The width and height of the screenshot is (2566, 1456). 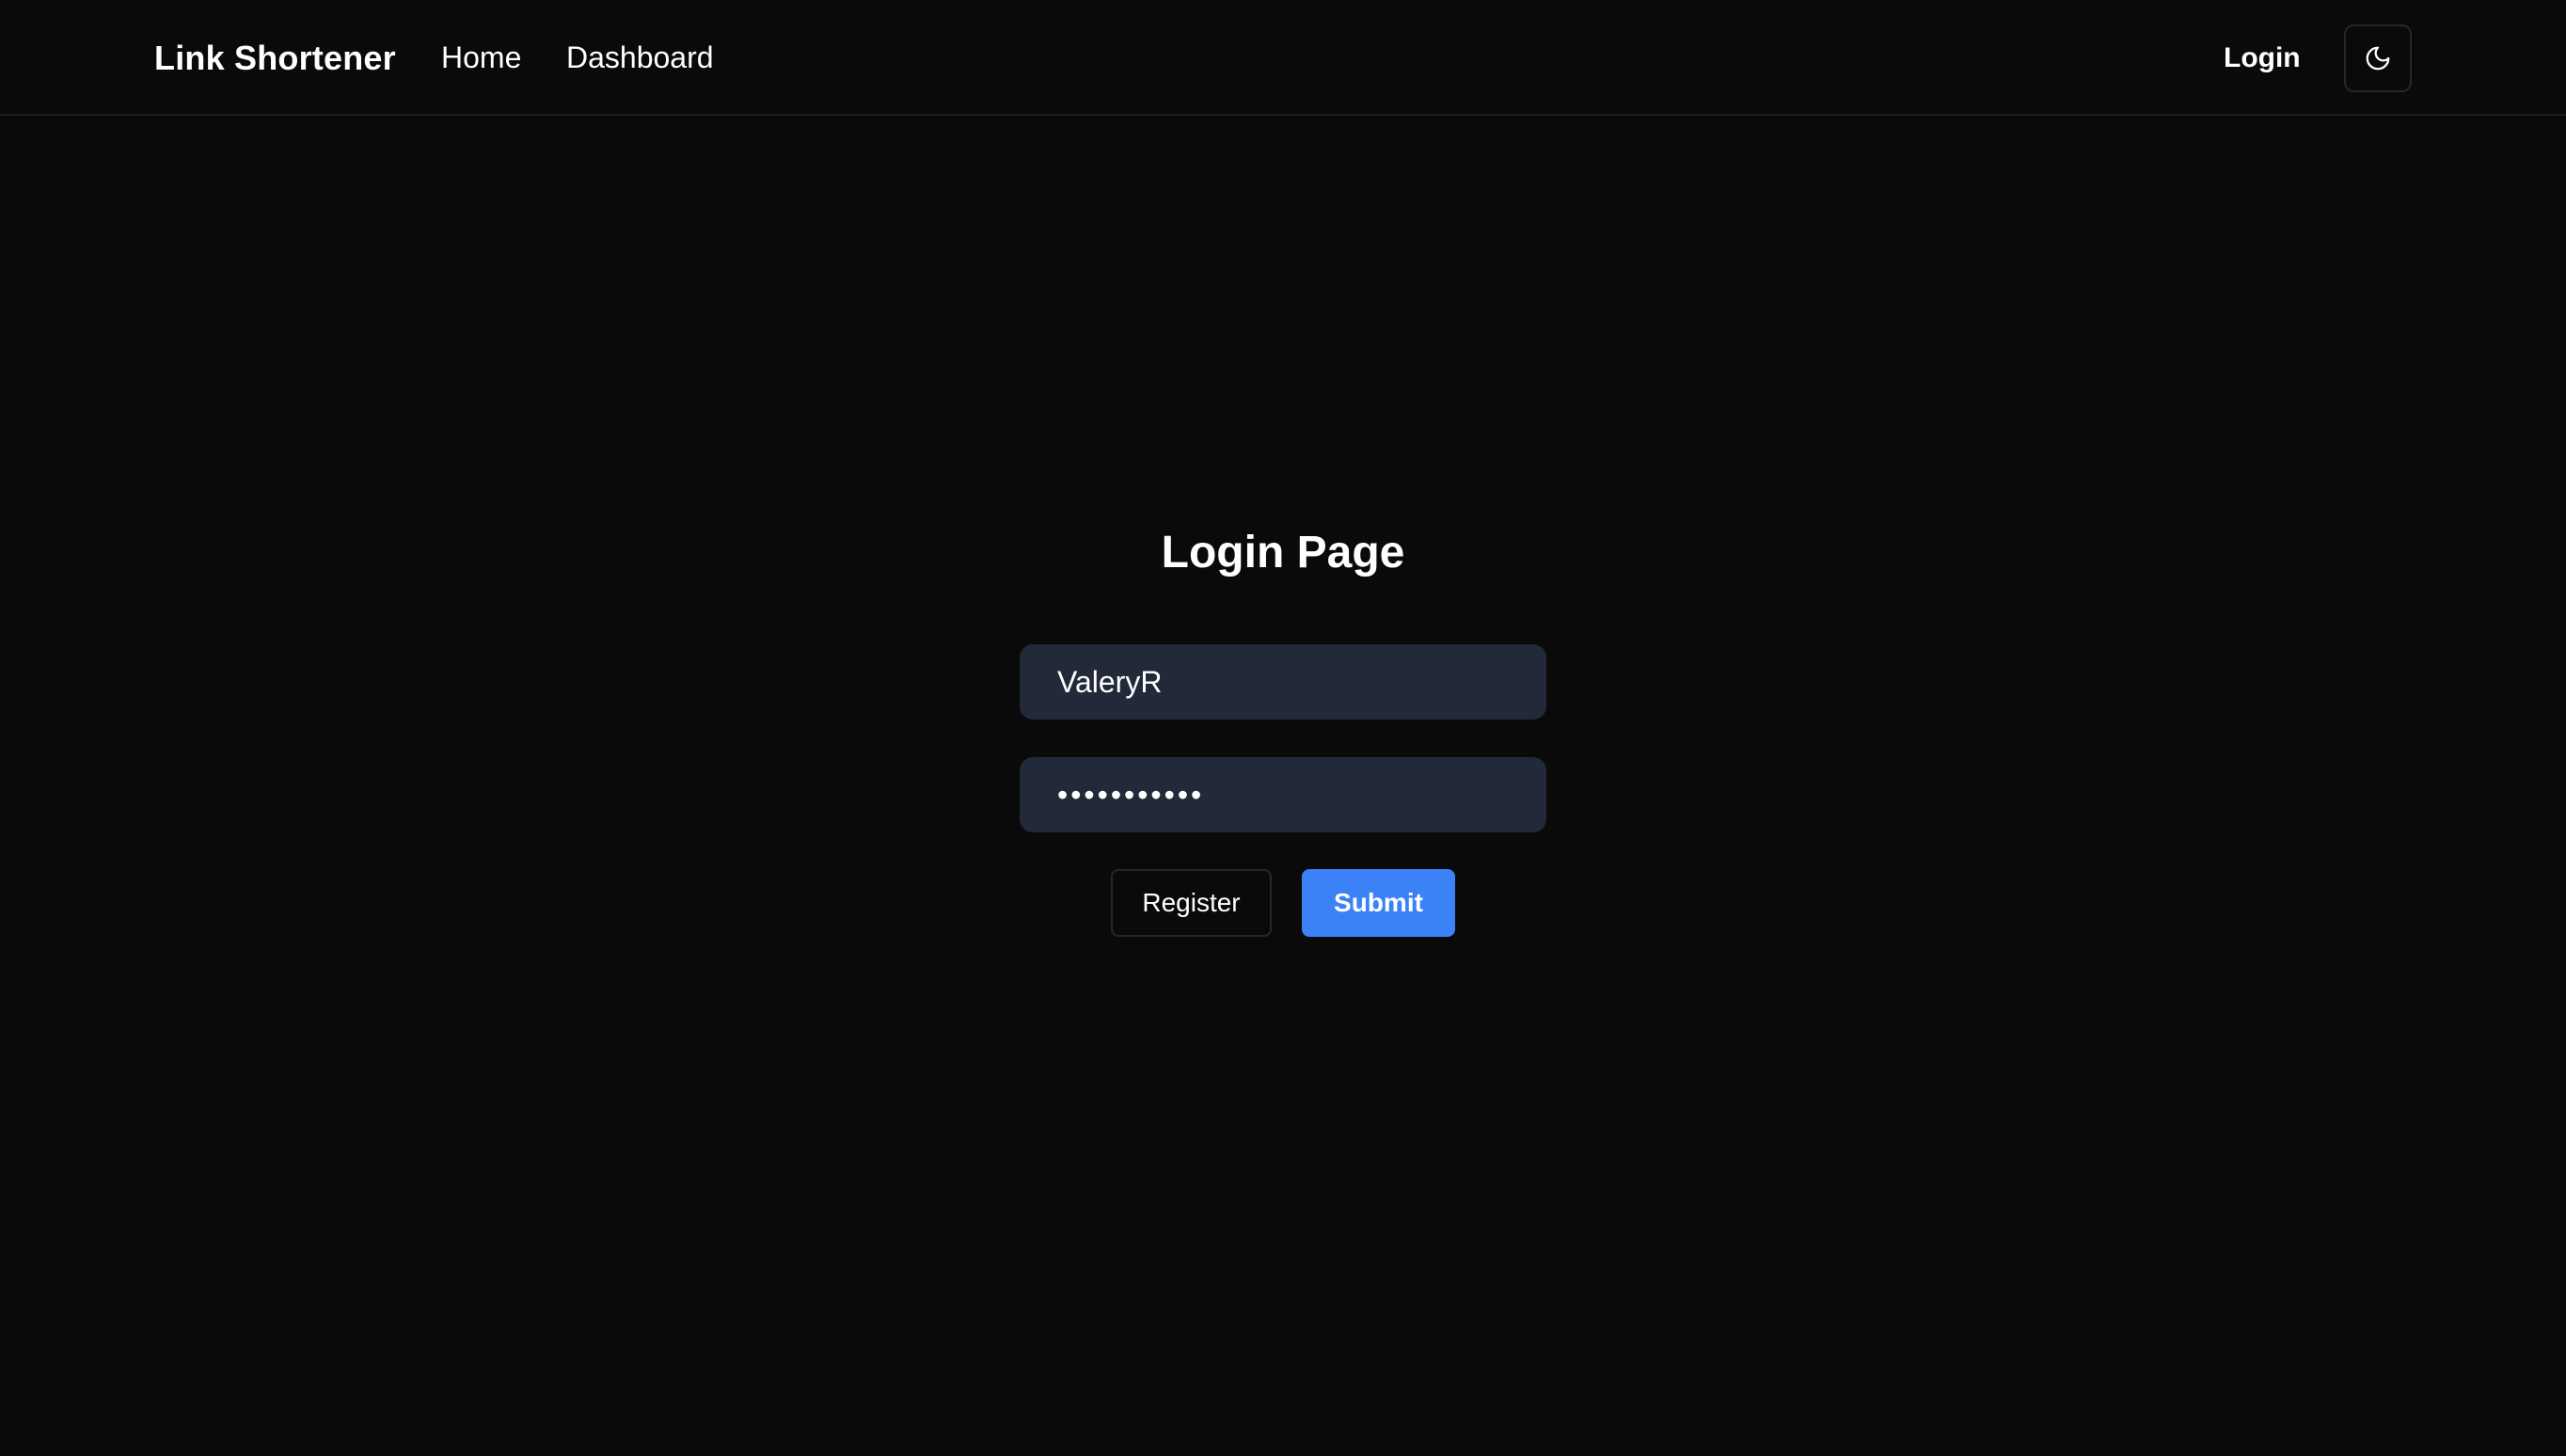 I want to click on login-link: Login, so click(x=2263, y=58).